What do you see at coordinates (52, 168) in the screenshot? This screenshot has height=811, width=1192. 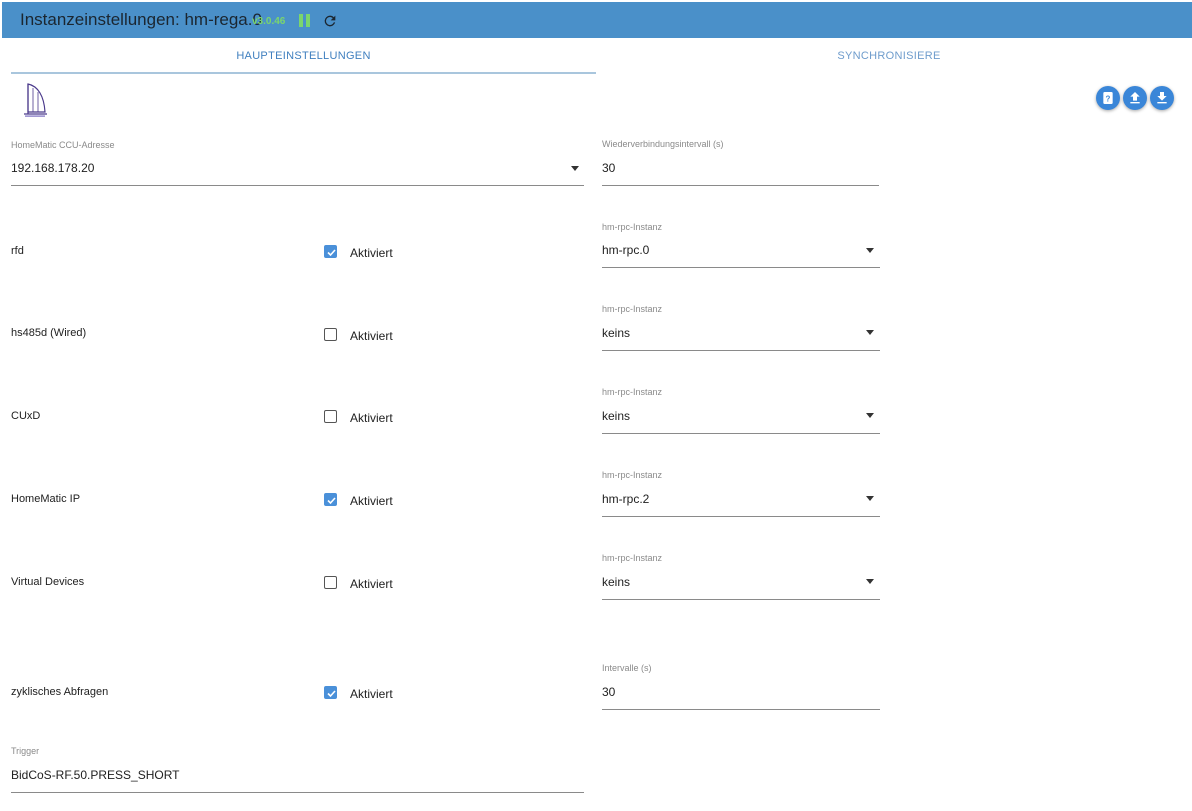 I see `ccu-address-select: 192.168.178.20` at bounding box center [52, 168].